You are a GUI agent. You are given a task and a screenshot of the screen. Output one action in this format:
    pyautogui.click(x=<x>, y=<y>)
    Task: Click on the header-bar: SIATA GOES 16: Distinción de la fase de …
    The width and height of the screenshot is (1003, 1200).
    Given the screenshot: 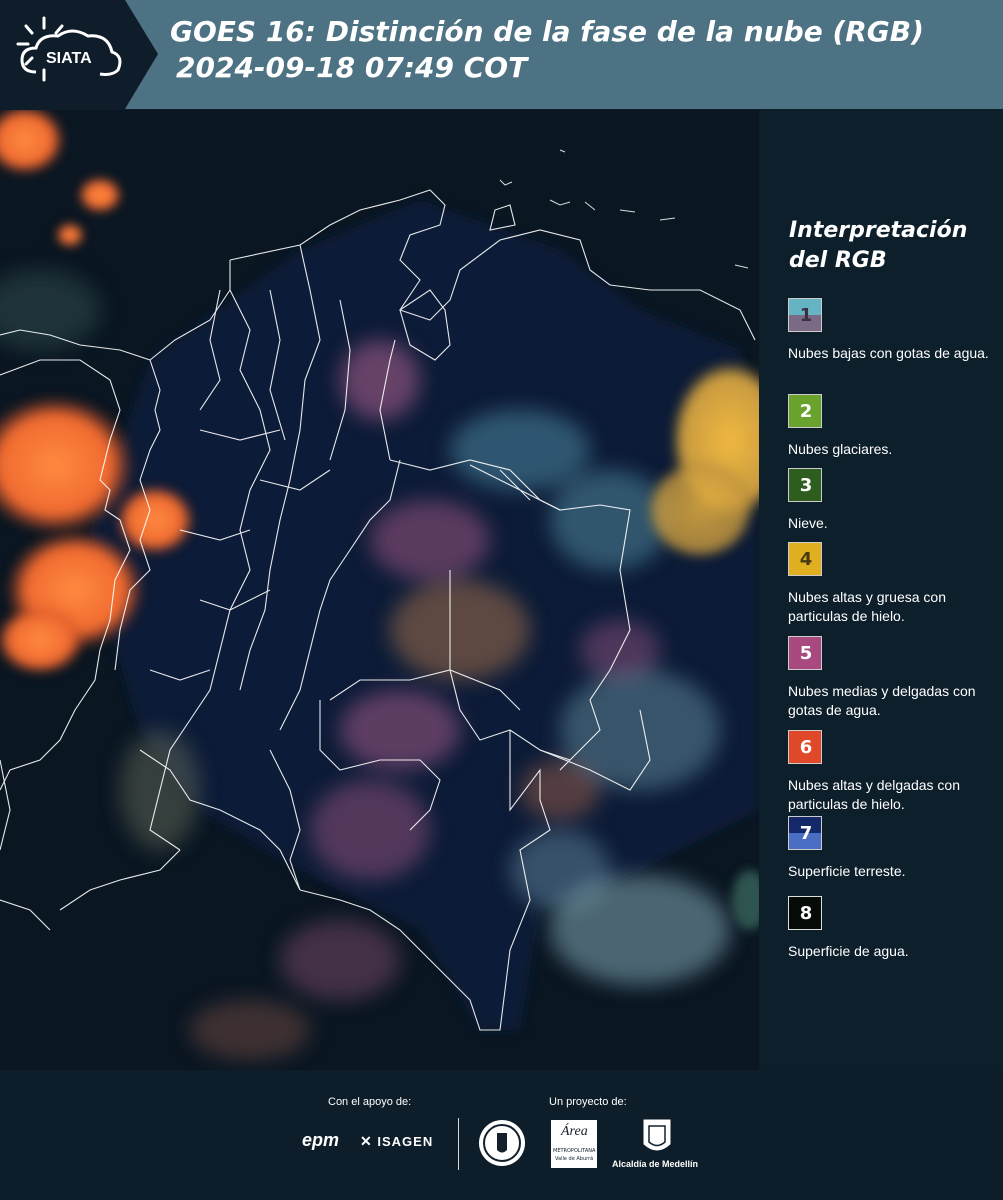 What is the action you would take?
    pyautogui.click(x=501, y=54)
    